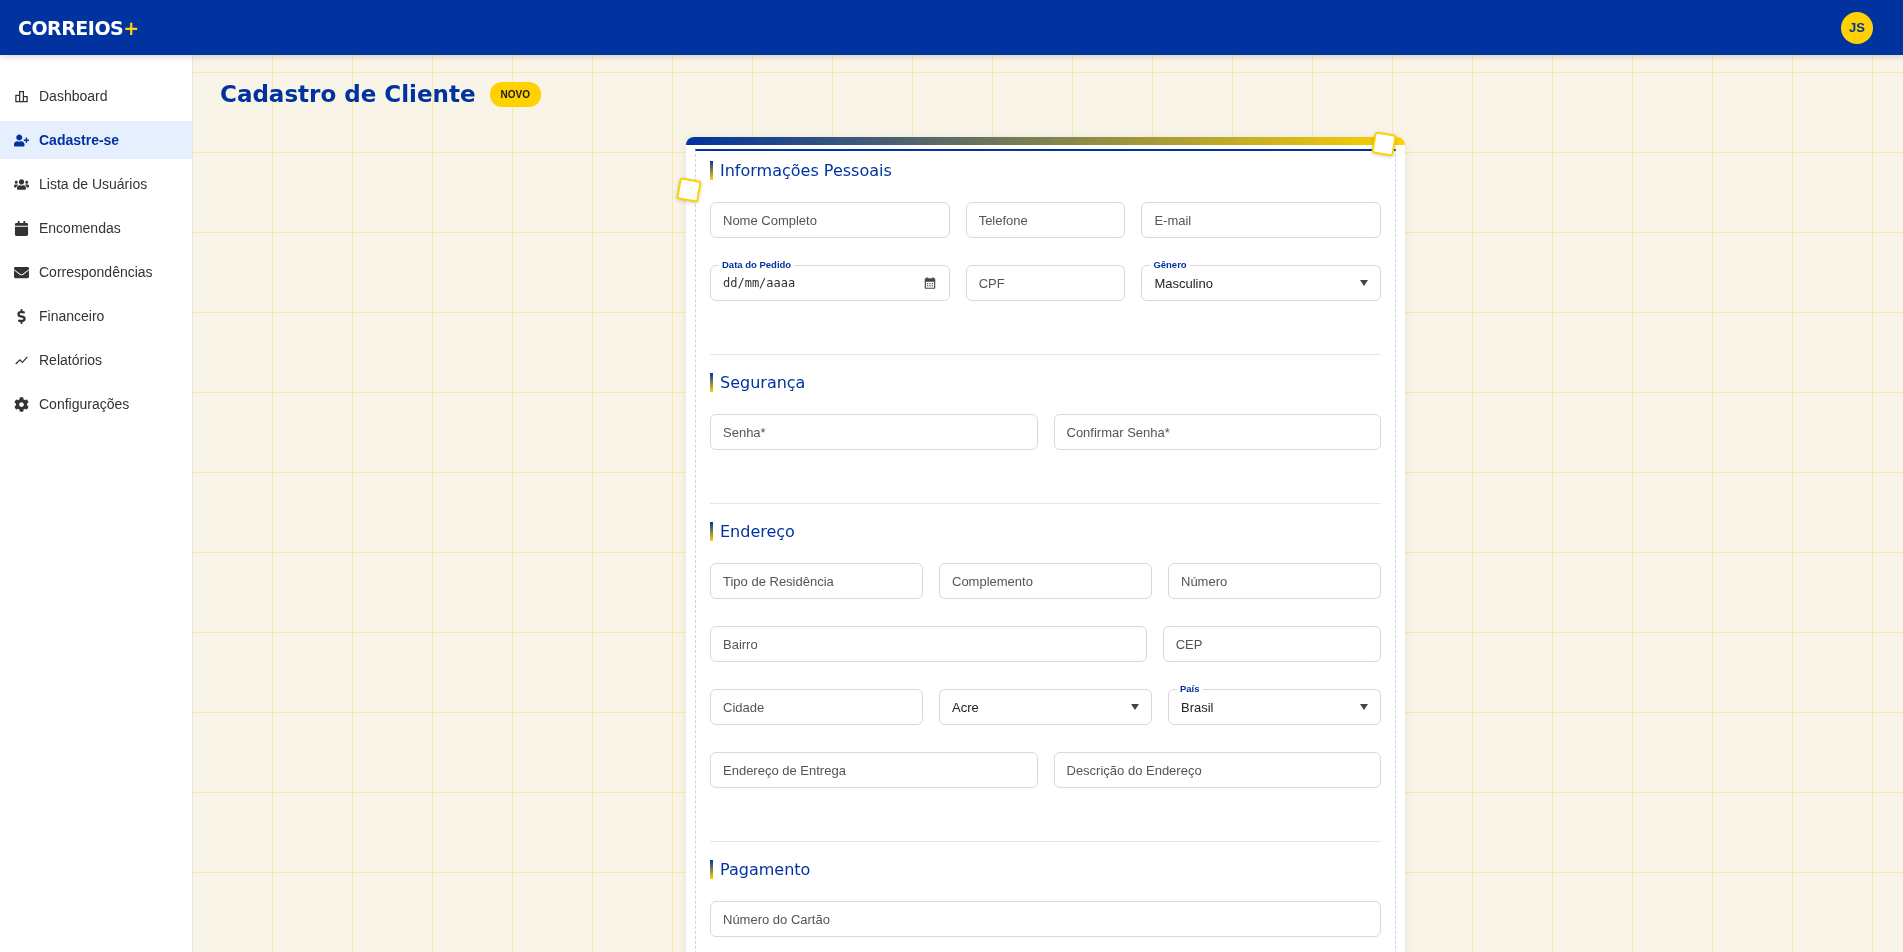  I want to click on text-field: Tipo de Residência, so click(816, 581).